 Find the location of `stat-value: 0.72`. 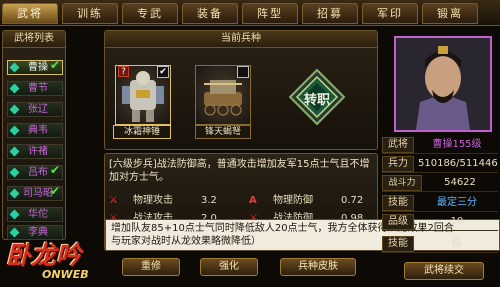

stat-value: 0.72 is located at coordinates (352, 200).